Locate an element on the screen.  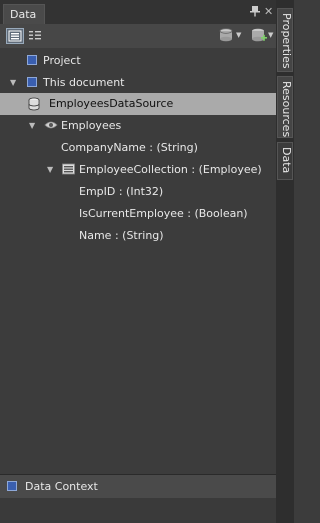
data-toolbar: ▼ ▼ is located at coordinates (138, 36).